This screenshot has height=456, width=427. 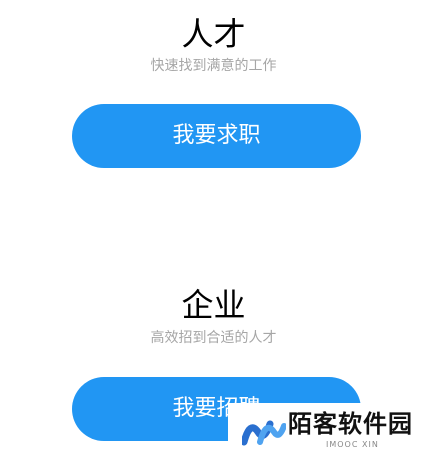 I want to click on talent-title: 人才, so click(x=213, y=34).